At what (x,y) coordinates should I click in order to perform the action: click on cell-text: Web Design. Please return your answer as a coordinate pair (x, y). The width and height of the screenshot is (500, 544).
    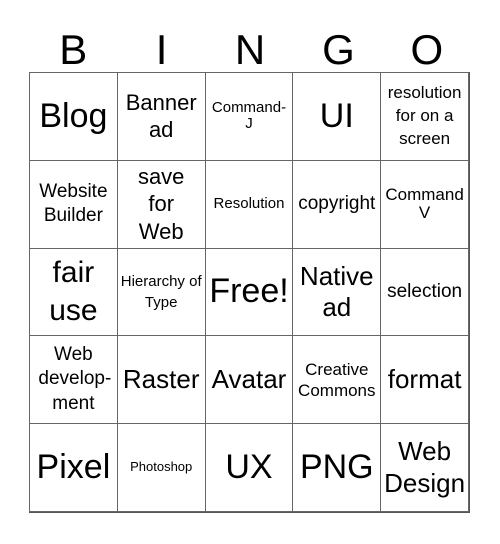
    Looking at the image, I should click on (425, 467).